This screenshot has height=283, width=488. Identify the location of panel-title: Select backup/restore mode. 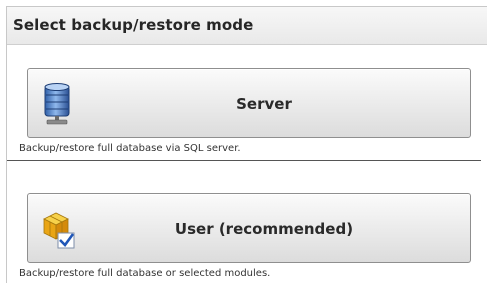
(133, 25).